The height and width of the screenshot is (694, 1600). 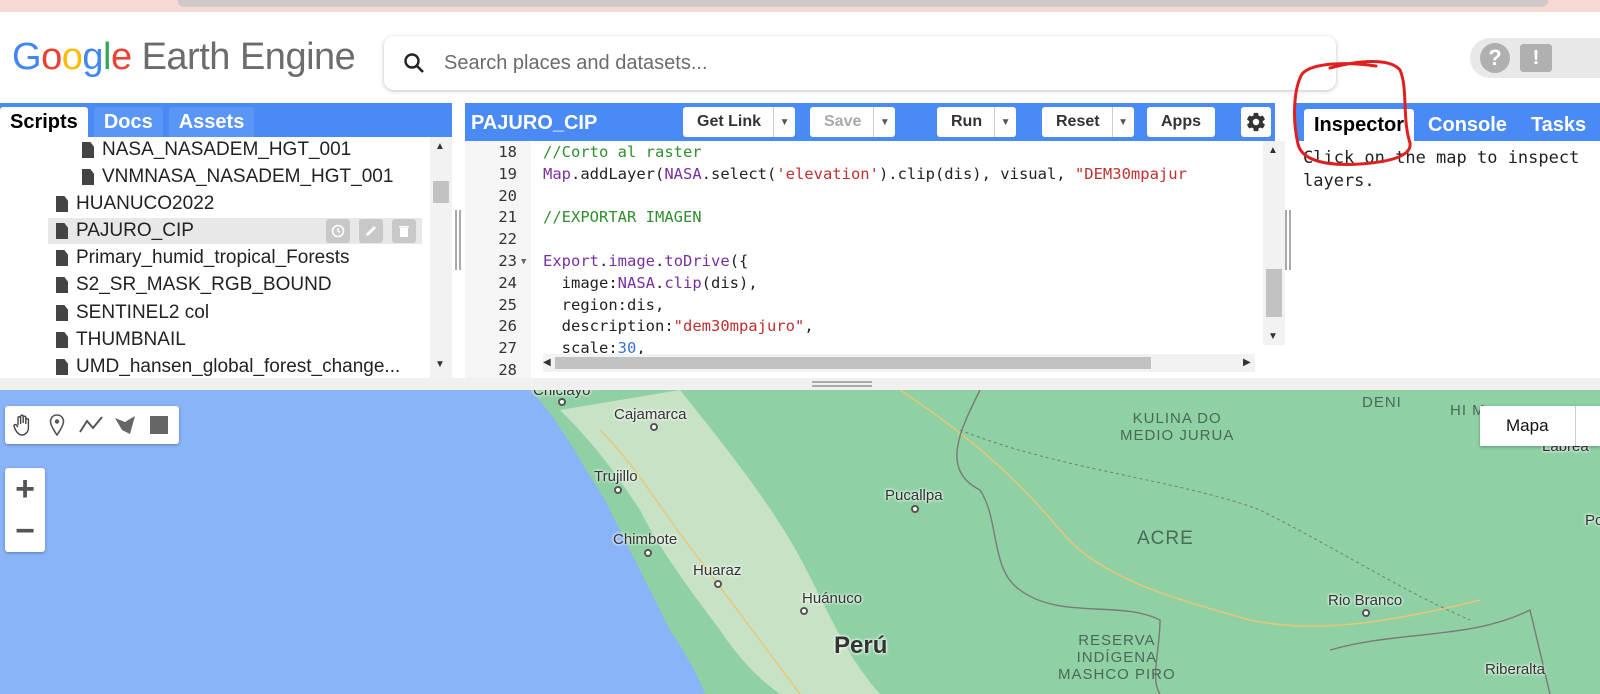 What do you see at coordinates (92, 57) in the screenshot?
I see `logo-letter: g` at bounding box center [92, 57].